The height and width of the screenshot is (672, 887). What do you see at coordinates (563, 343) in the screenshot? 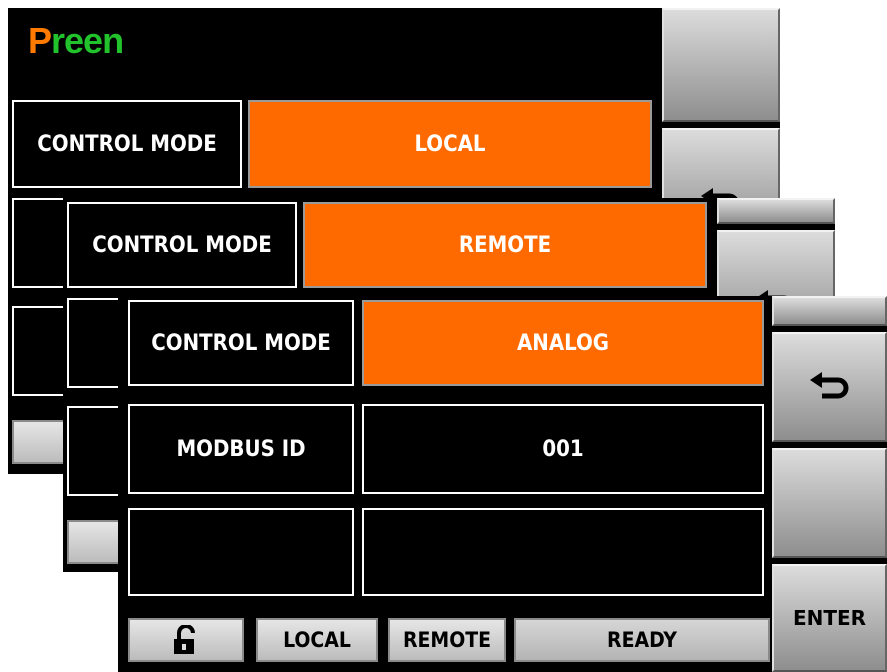
I see `control-mode-value: ANALOG` at bounding box center [563, 343].